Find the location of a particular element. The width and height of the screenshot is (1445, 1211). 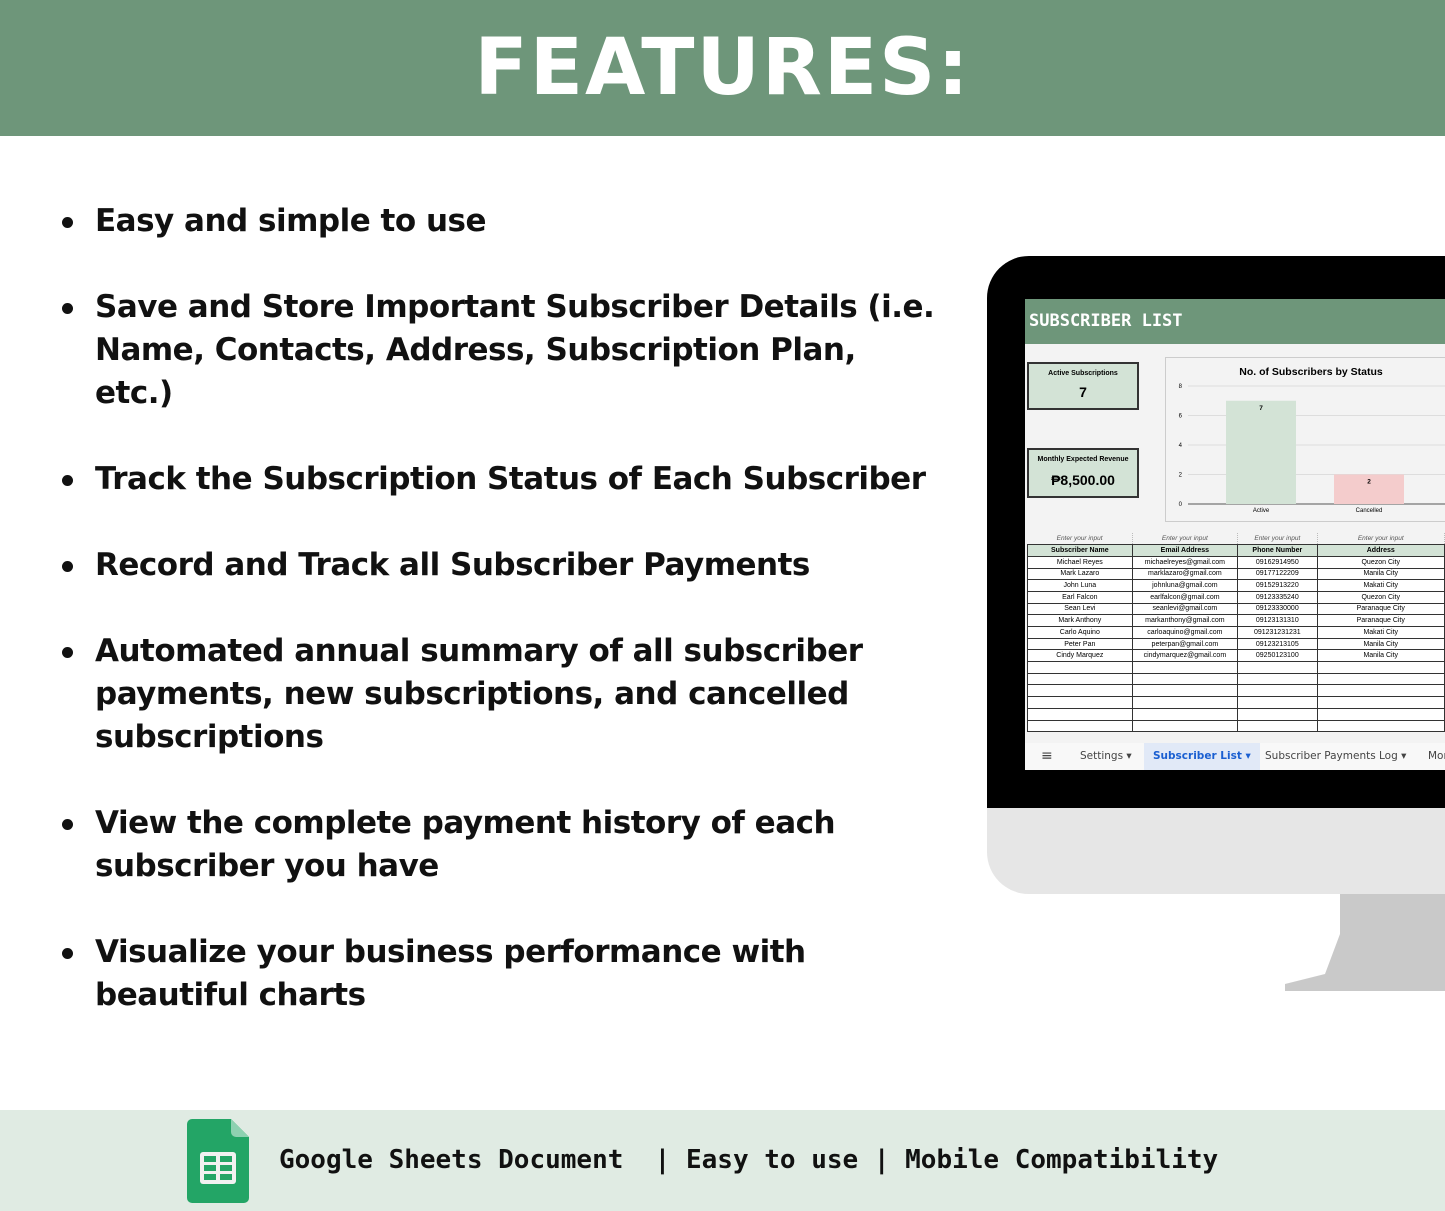

y-tick-label: 8 is located at coordinates (1181, 387).